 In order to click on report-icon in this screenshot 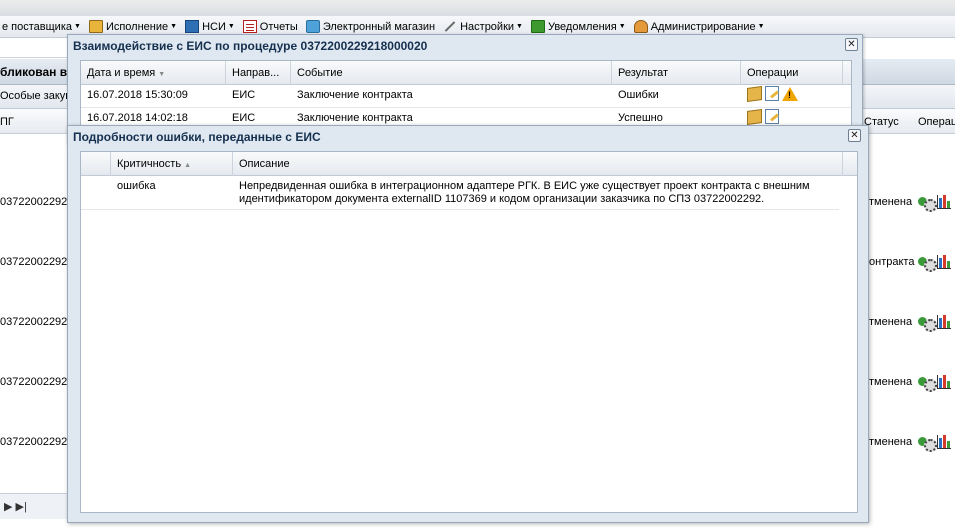, I will do `click(249, 26)`.